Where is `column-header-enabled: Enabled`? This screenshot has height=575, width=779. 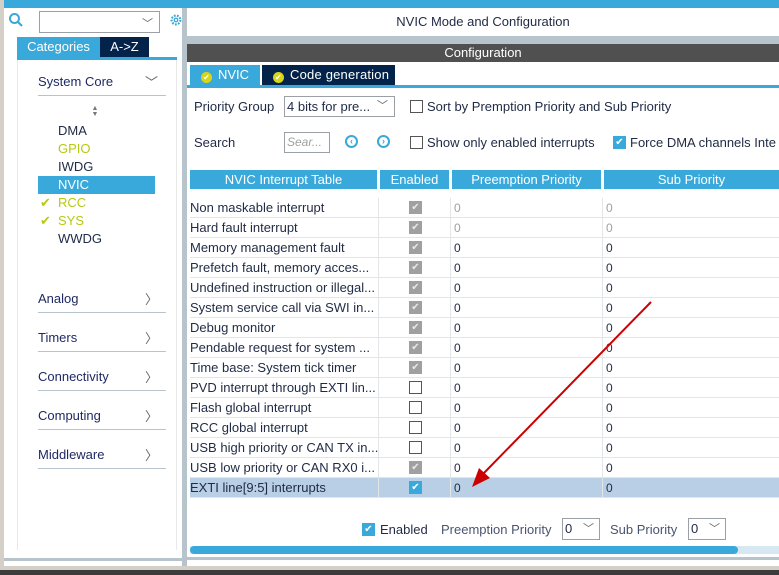
column-header-enabled: Enabled is located at coordinates (414, 179).